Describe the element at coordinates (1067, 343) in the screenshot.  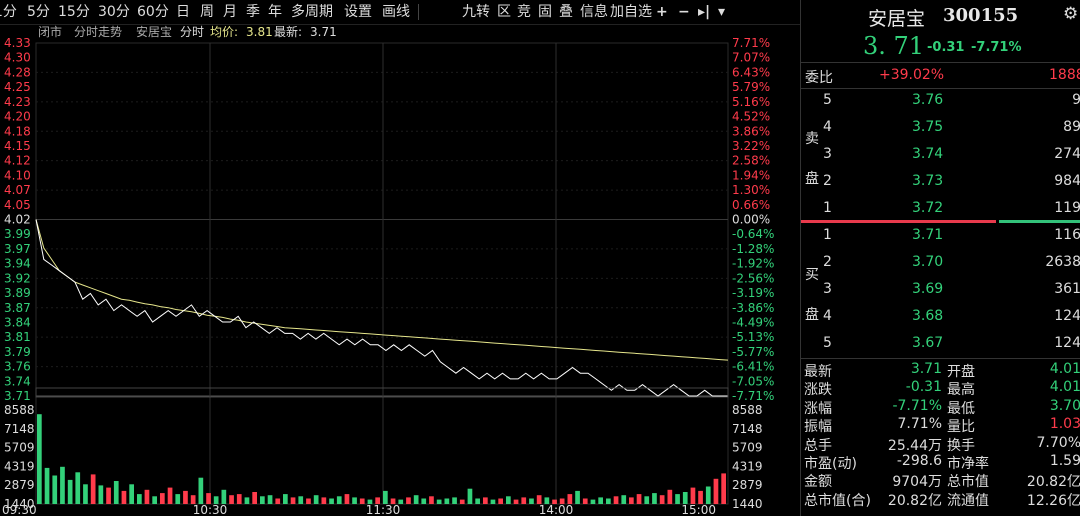
I see `buy-volume: 124` at that location.